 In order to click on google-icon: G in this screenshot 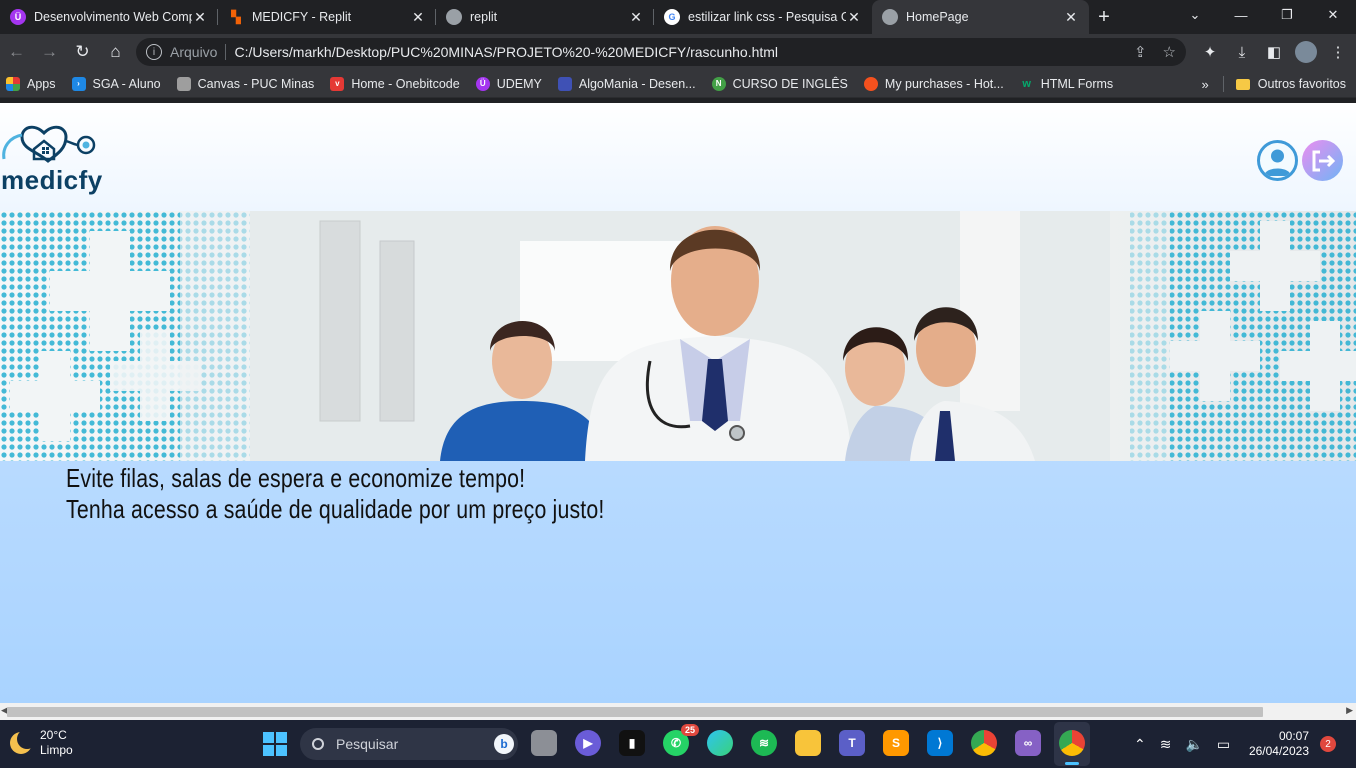, I will do `click(672, 17)`.